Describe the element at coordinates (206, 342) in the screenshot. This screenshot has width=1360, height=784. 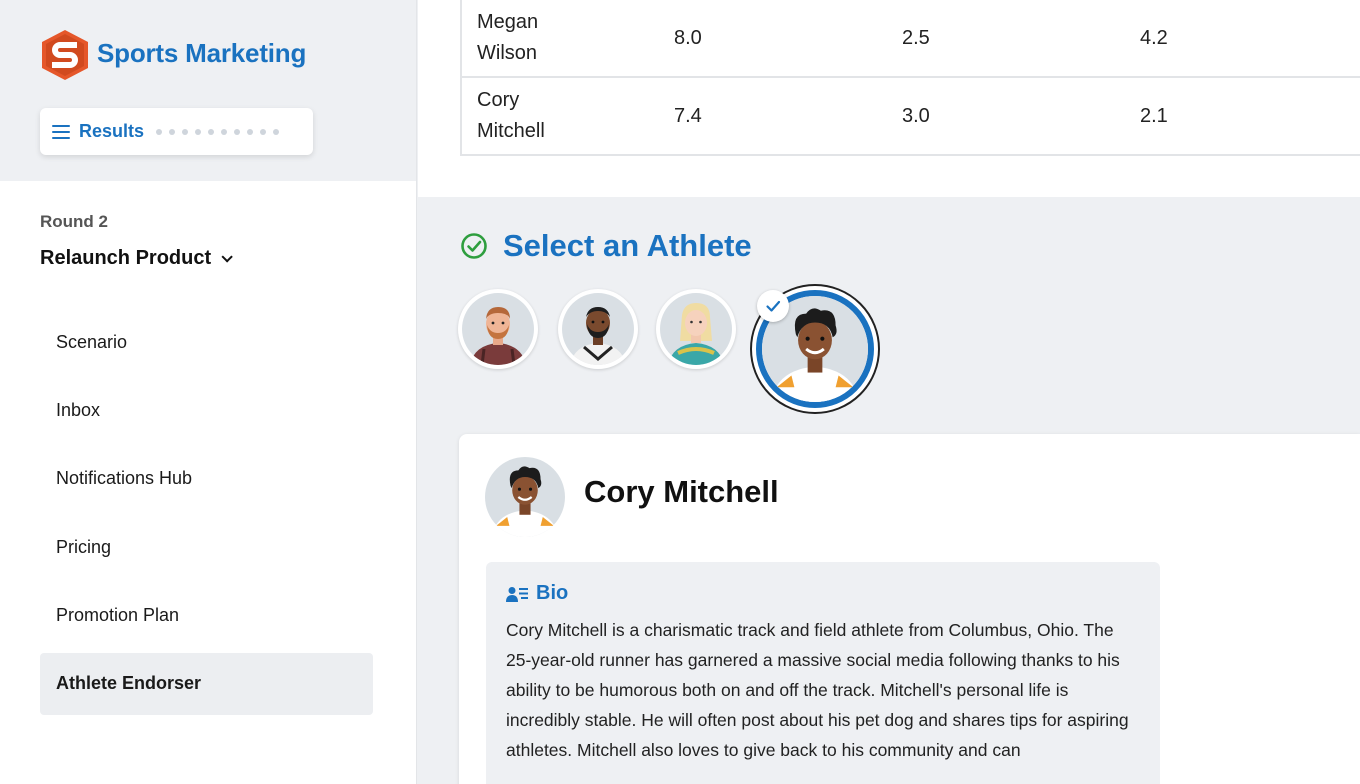
I see `sidebar-item-scenario: Scenario` at that location.